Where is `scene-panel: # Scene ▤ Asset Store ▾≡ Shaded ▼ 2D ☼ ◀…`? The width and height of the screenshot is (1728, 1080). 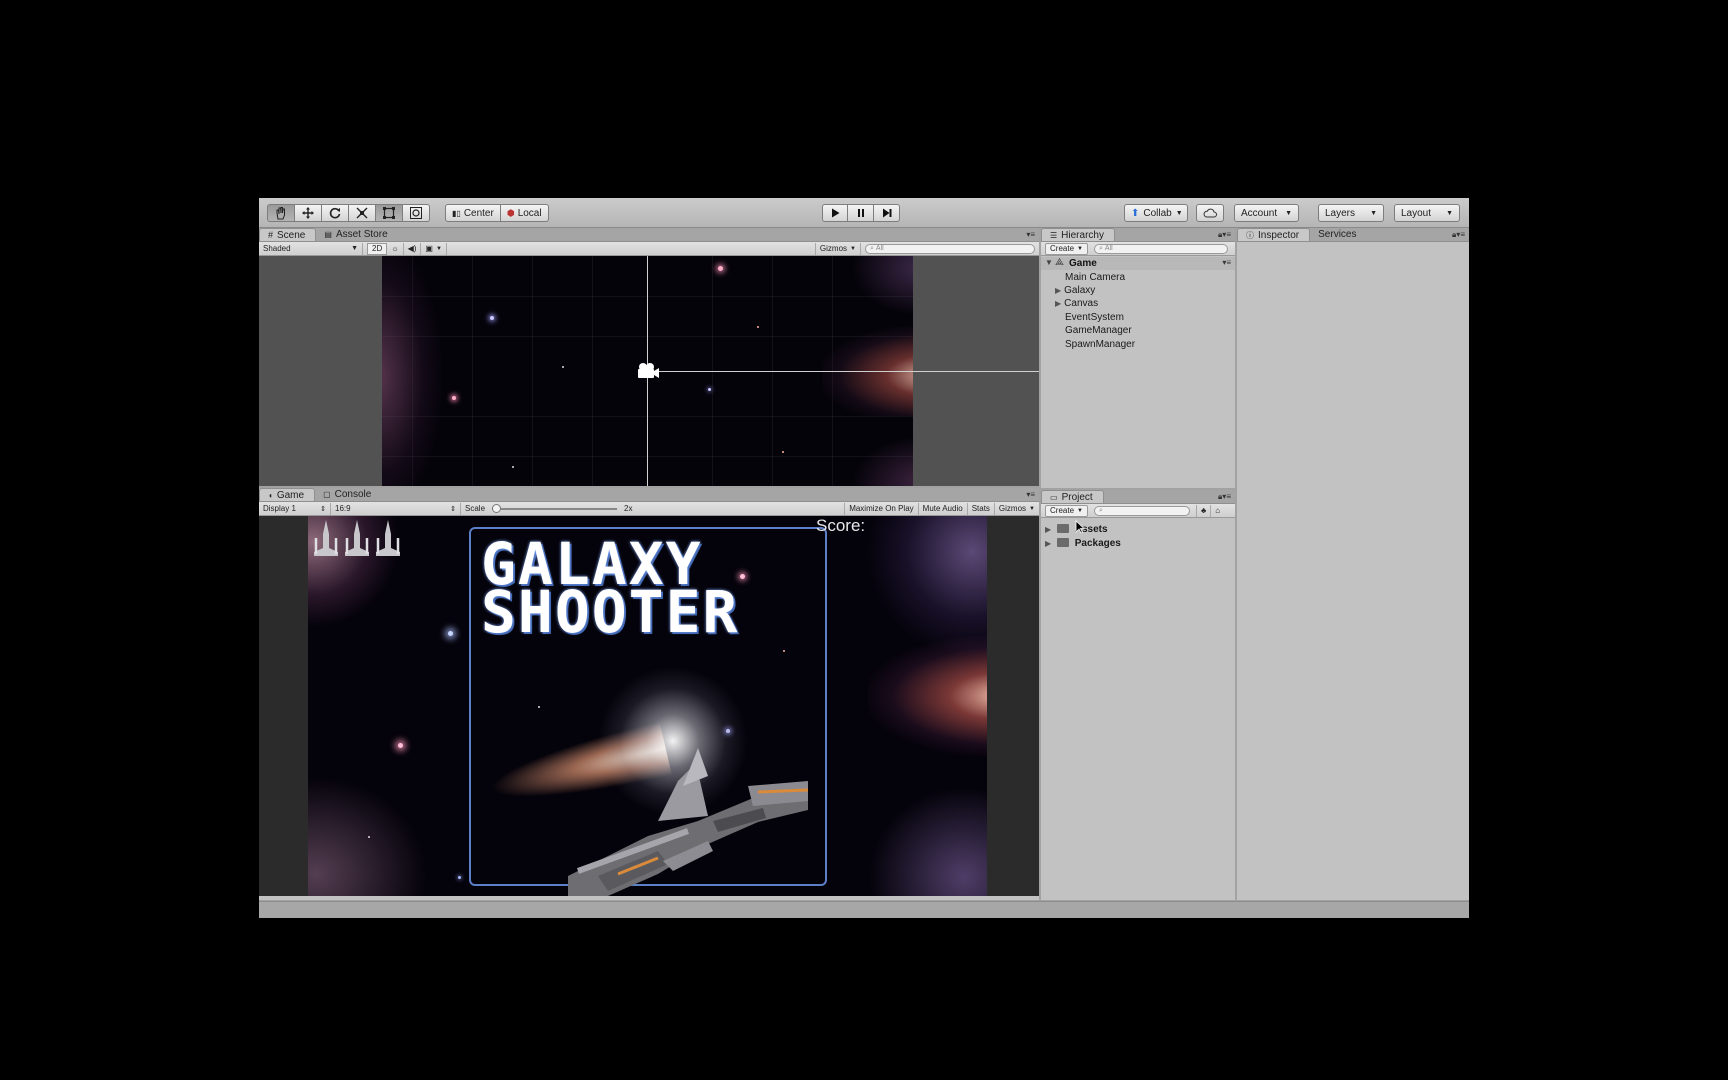 scene-panel: # Scene ▤ Asset Store ▾≡ Shaded ▼ 2D ☼ ◀… is located at coordinates (649, 357).